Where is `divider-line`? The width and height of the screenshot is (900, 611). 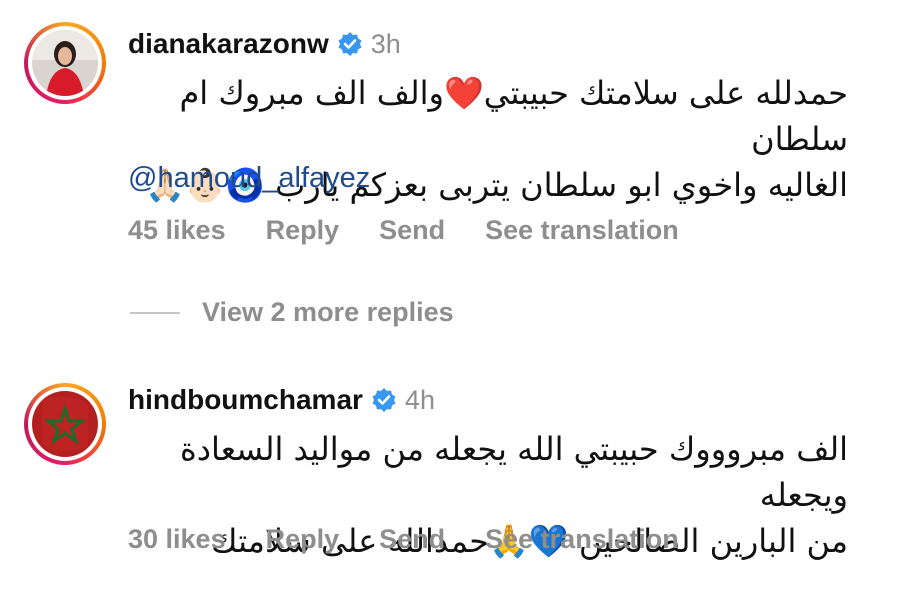
divider-line is located at coordinates (155, 312).